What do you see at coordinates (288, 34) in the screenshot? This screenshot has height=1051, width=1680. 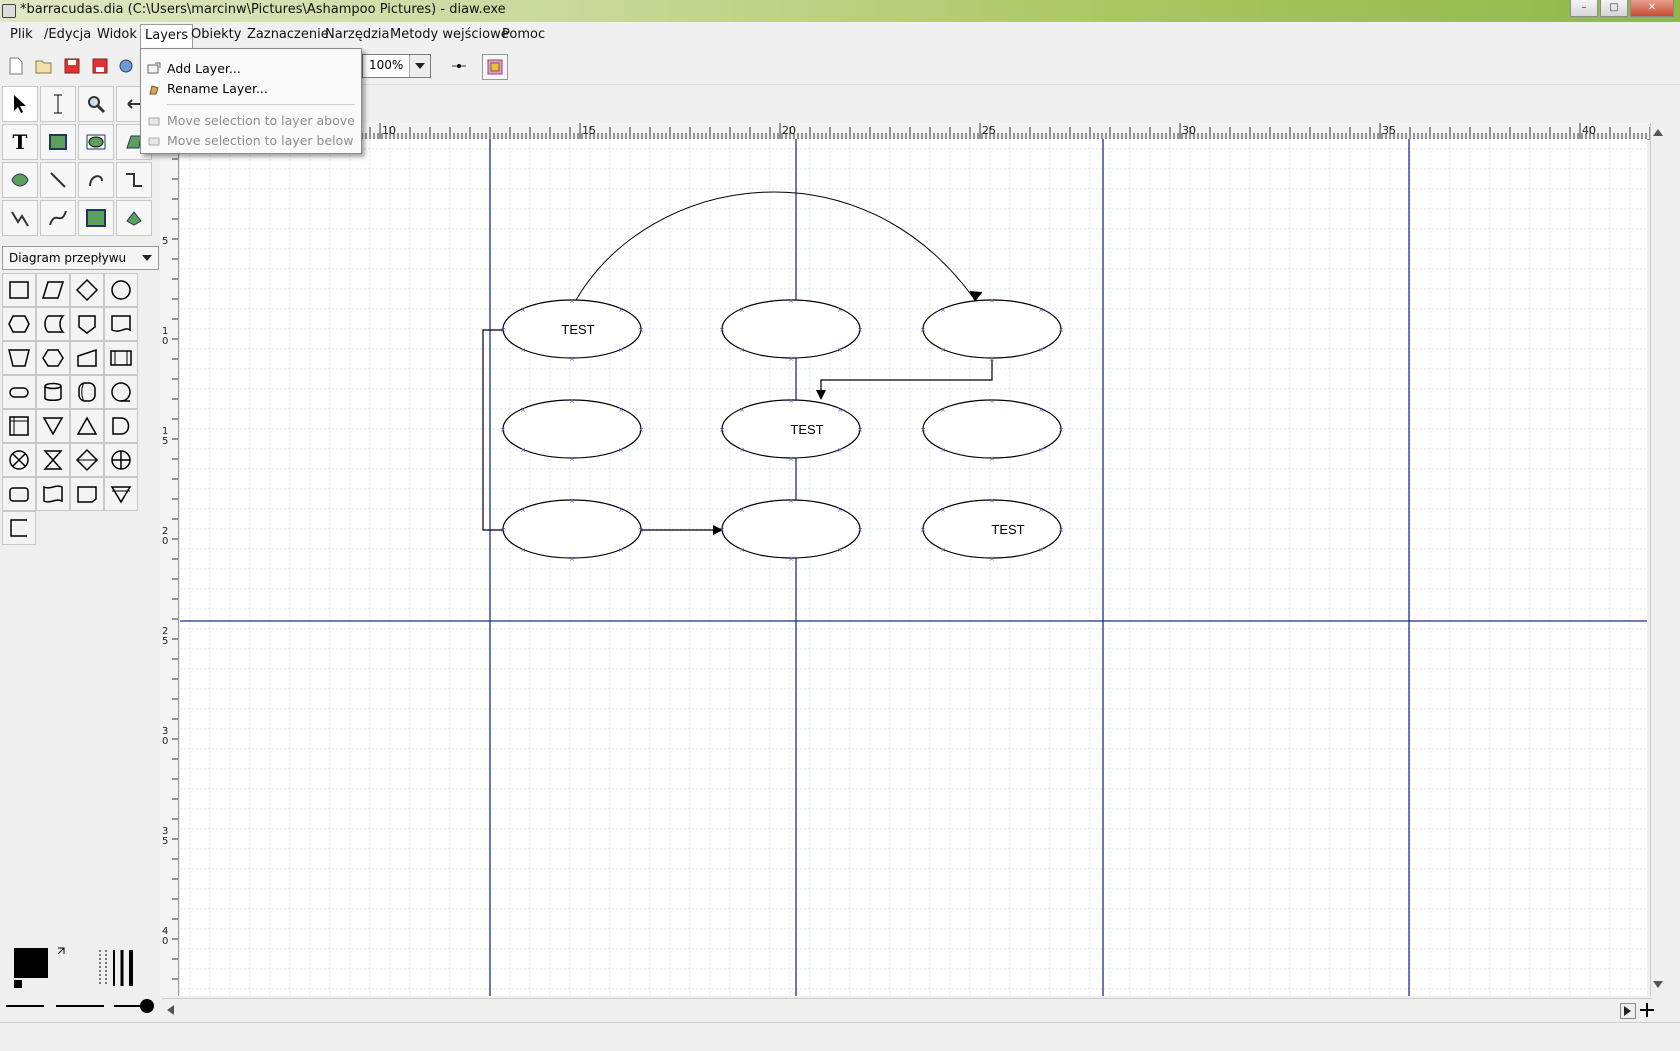 I see `menu-zaznaczenie: Zaznaczenie` at bounding box center [288, 34].